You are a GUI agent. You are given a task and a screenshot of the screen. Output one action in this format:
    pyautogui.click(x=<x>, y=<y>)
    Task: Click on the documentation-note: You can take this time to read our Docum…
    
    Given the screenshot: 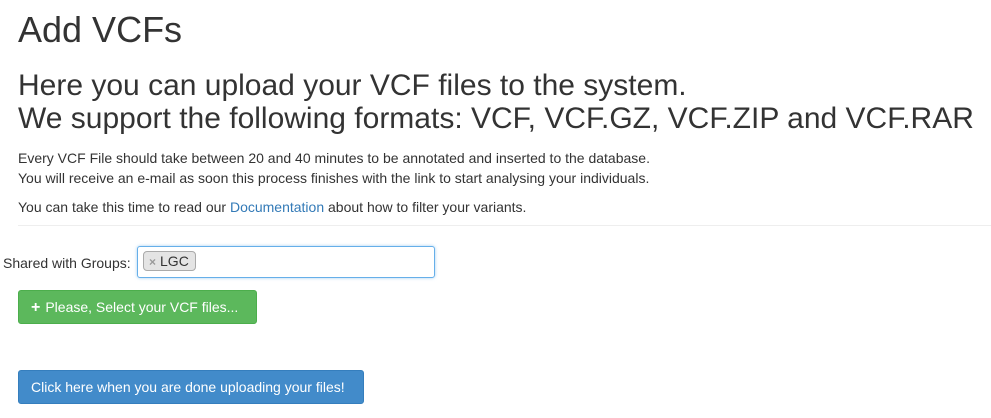 What is the action you would take?
    pyautogui.click(x=272, y=207)
    